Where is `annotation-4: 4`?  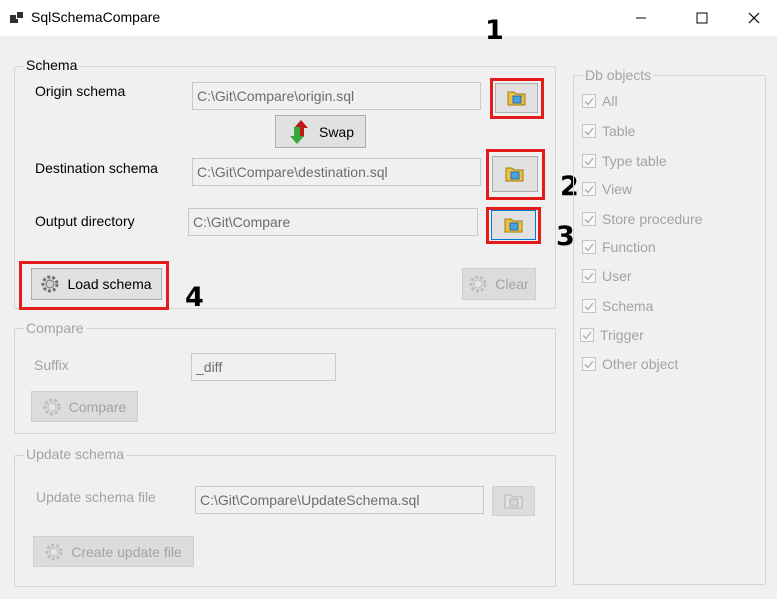 annotation-4: 4 is located at coordinates (194, 297).